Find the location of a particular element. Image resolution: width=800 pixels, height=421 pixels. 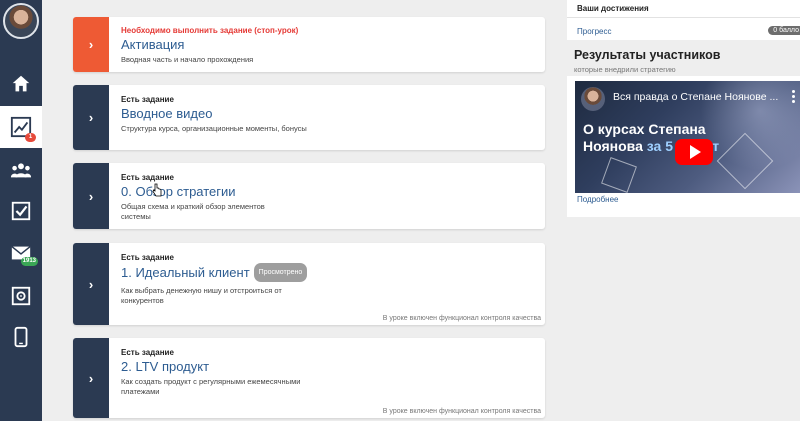

progress-nav-item: 1 is located at coordinates (21, 127).